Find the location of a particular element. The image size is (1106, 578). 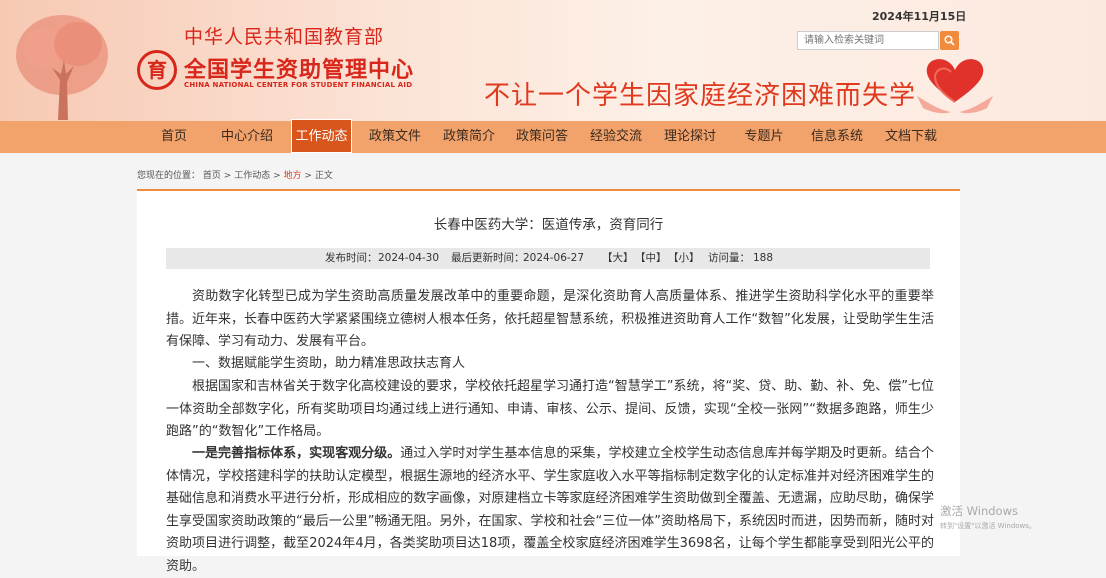

updated-date: 2024-06-27 is located at coordinates (554, 258).